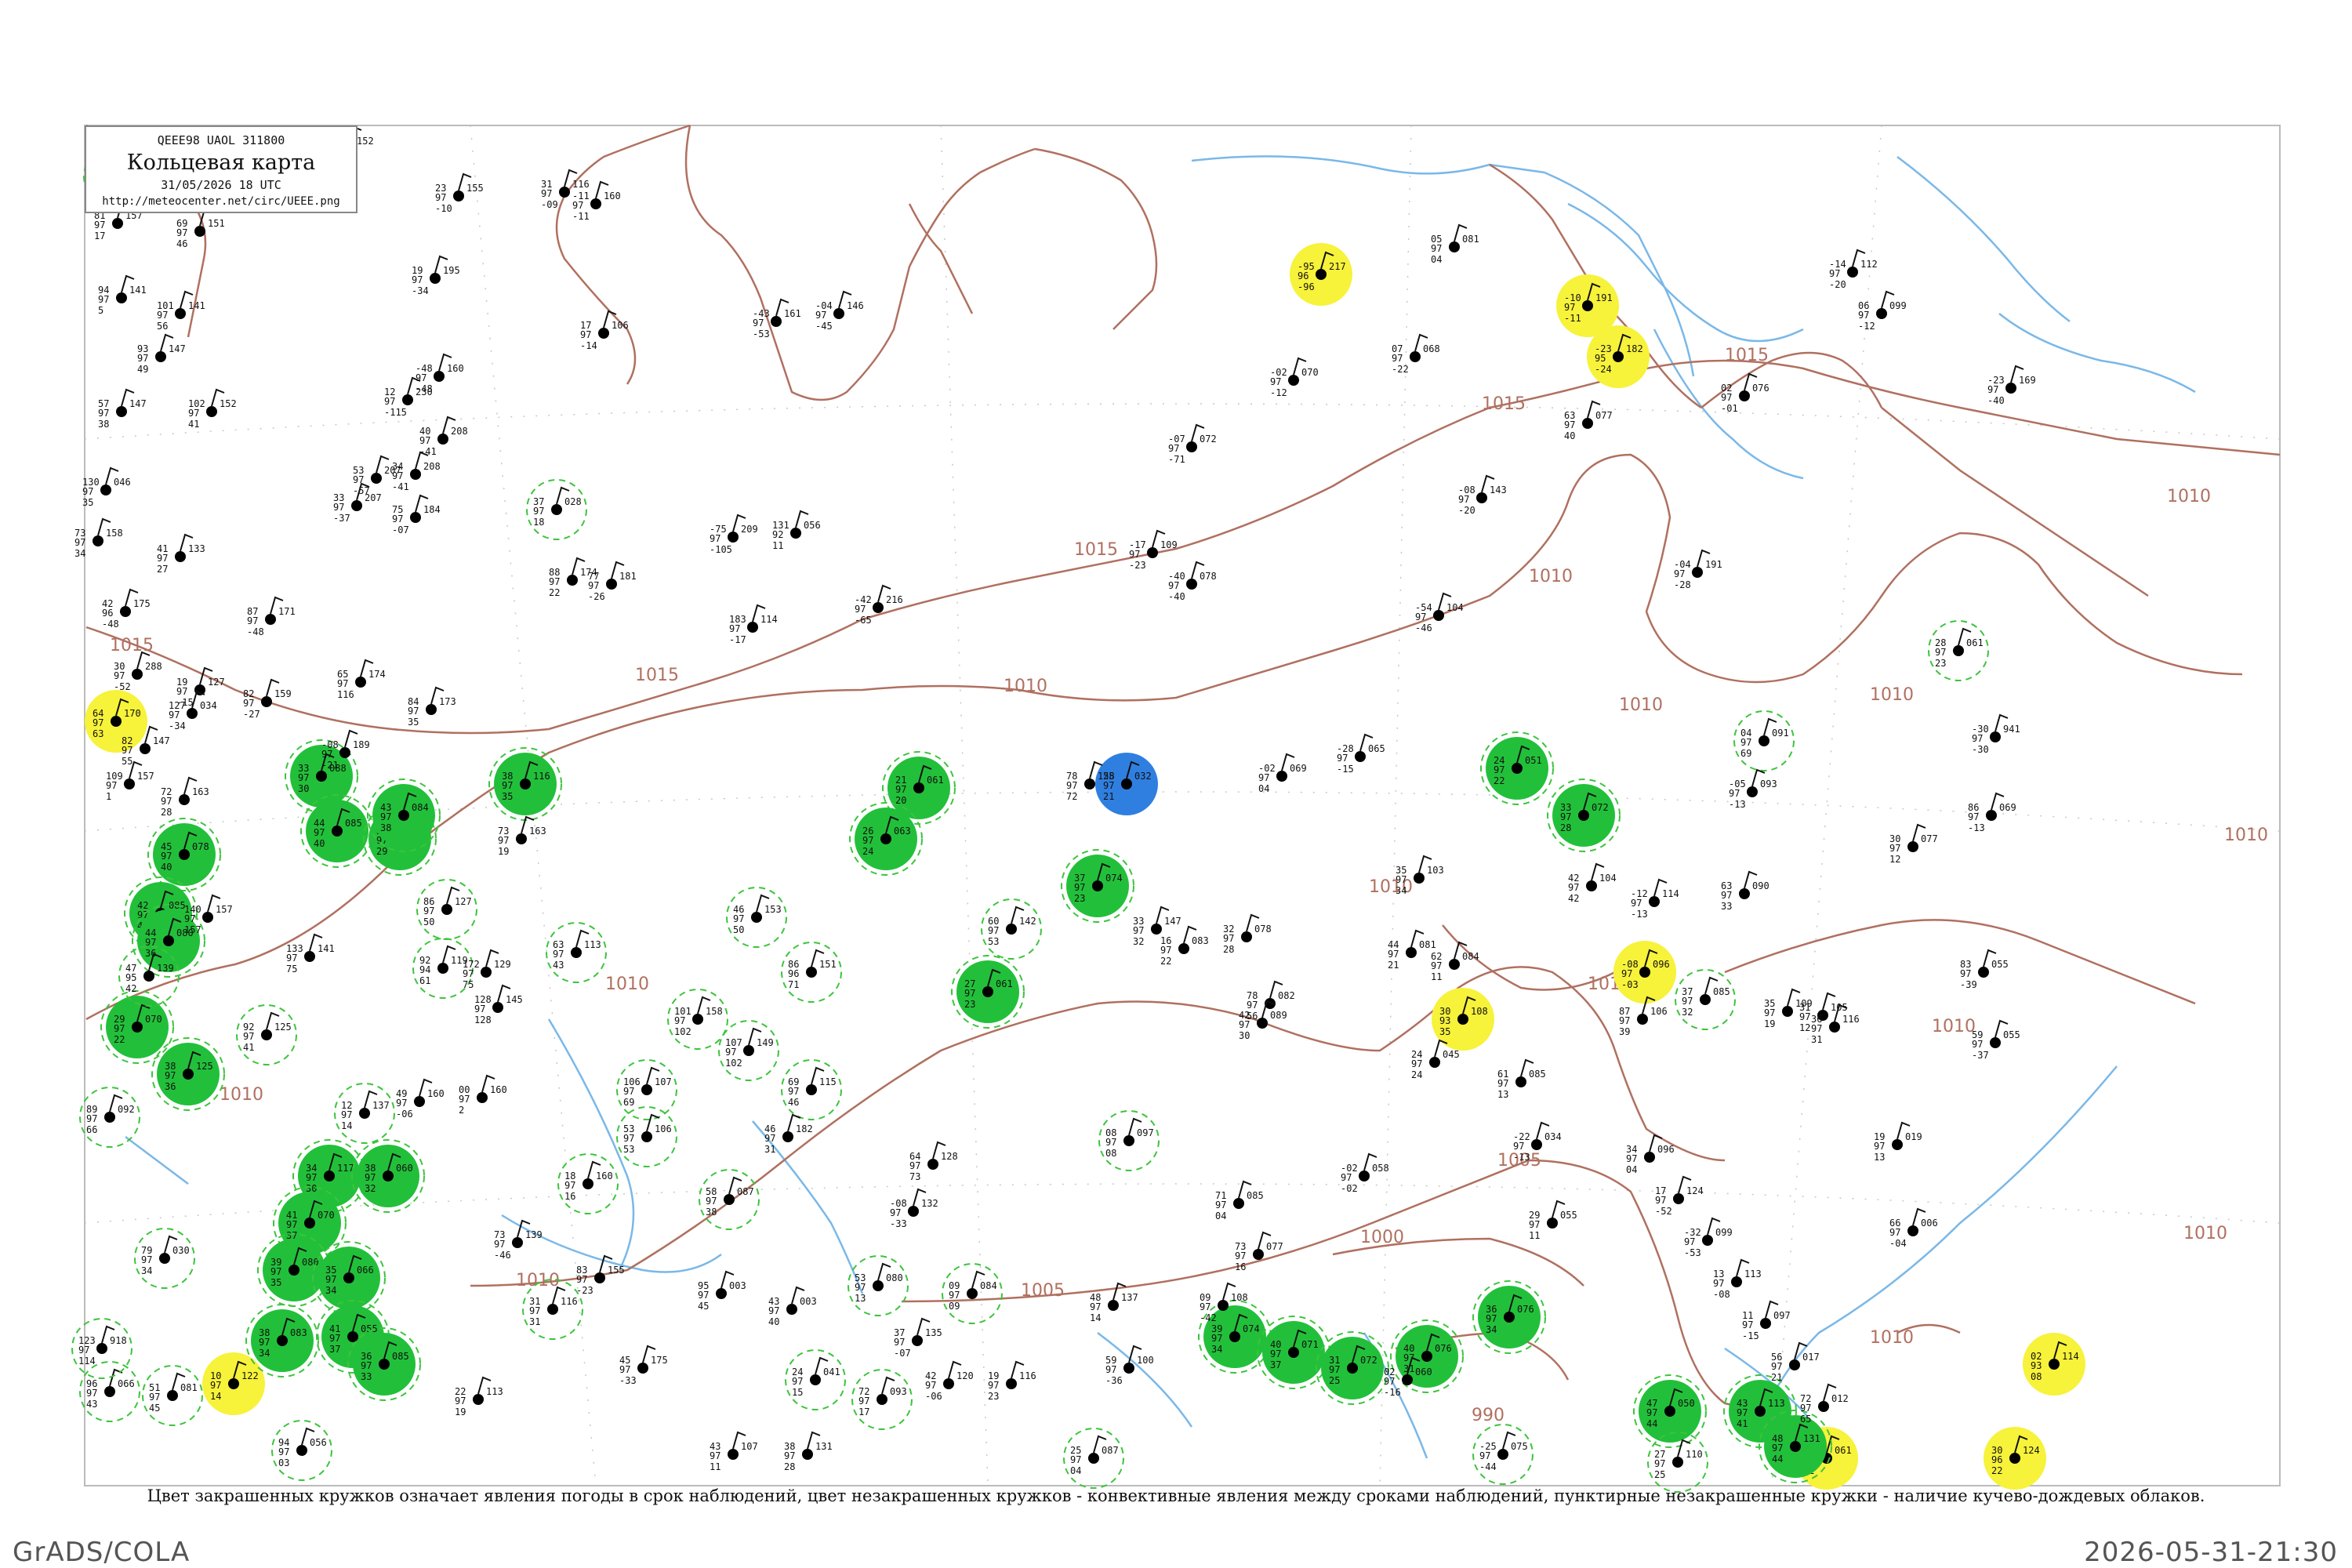  What do you see at coordinates (142, 369) in the screenshot?
I see `station-dewpoint: 49` at bounding box center [142, 369].